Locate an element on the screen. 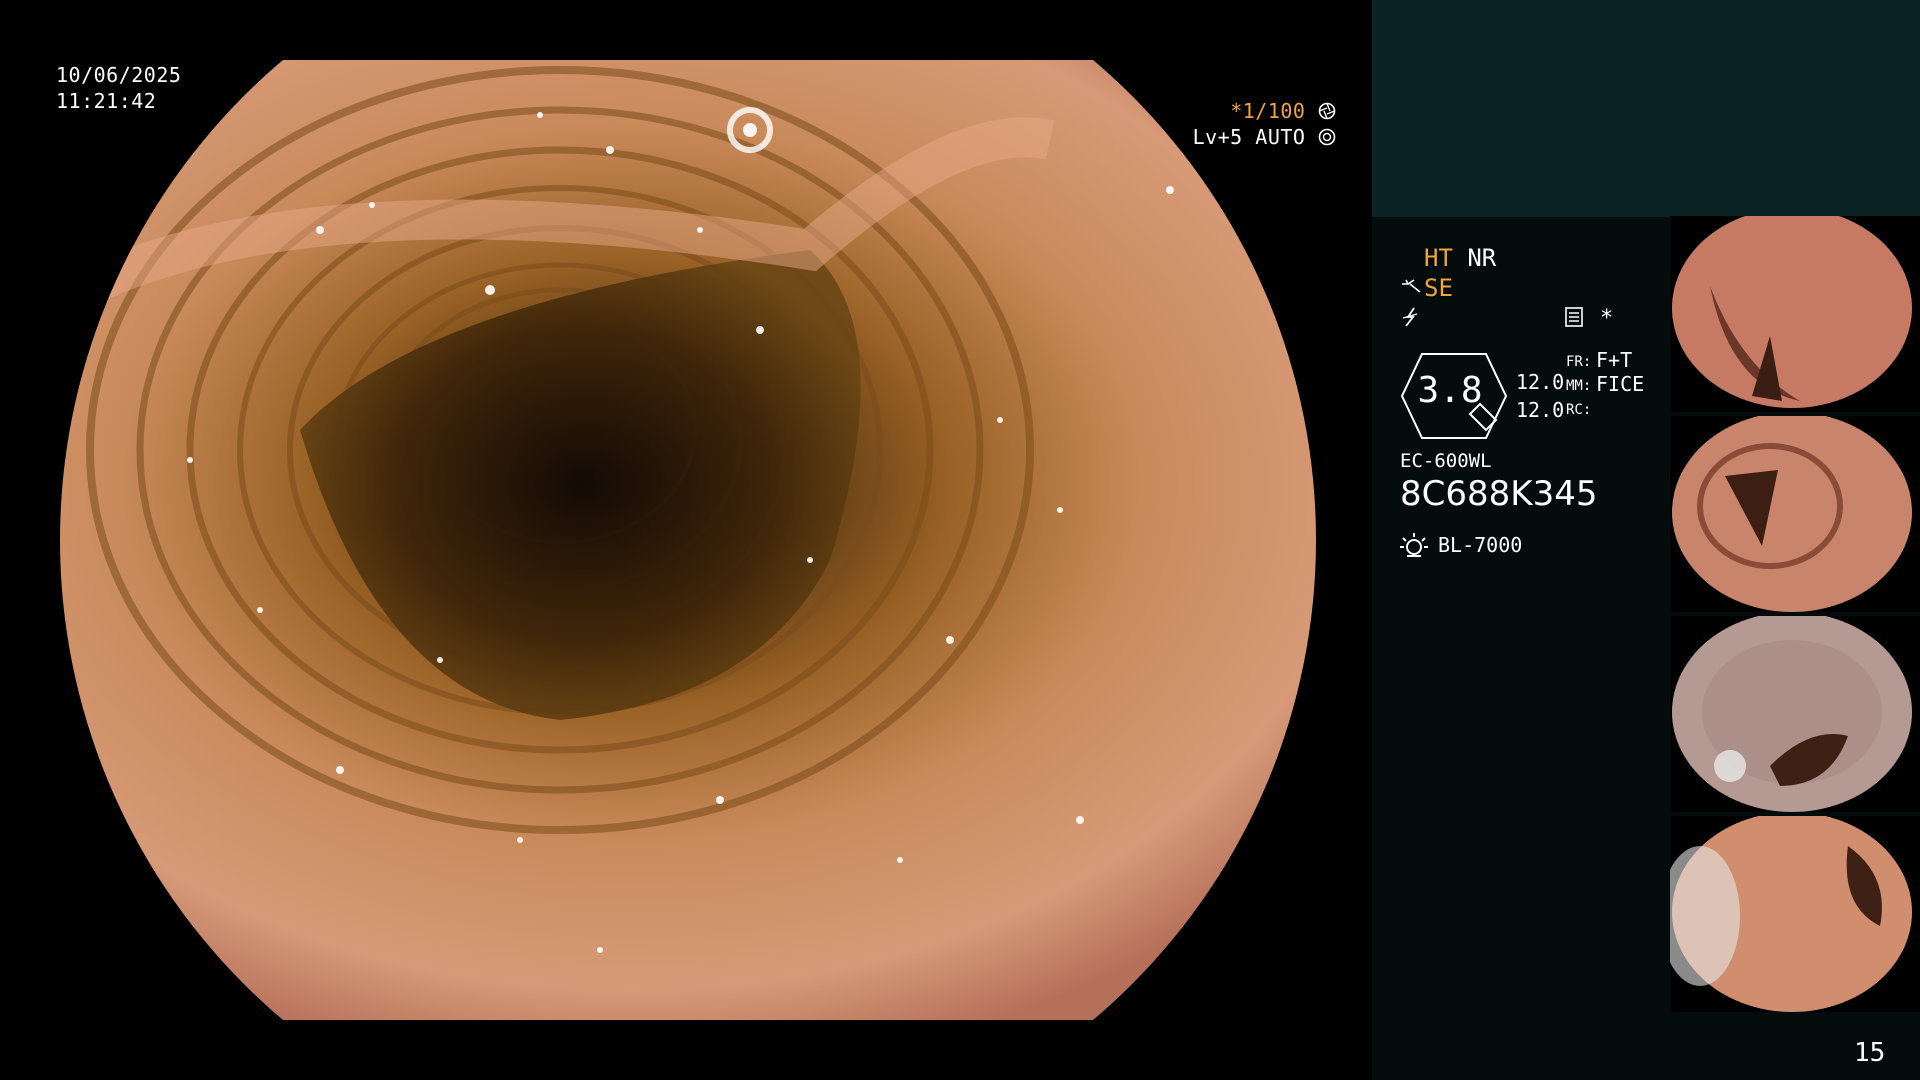  shutter-row: *1/100 is located at coordinates (1264, 111).